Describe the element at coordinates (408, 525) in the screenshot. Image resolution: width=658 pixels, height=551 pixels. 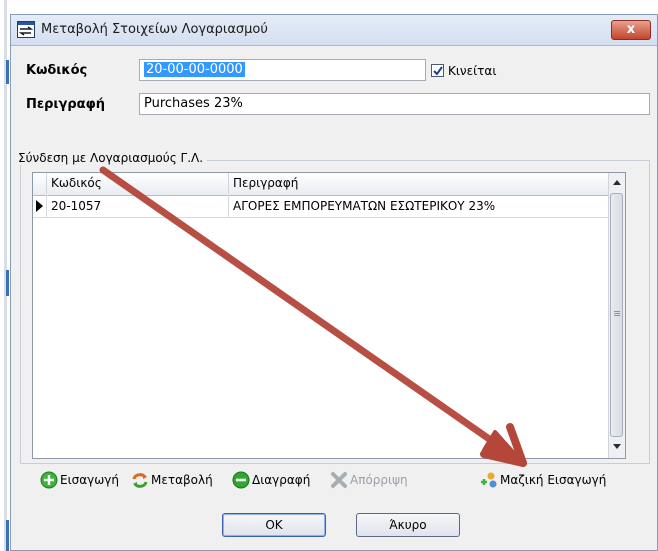
I see `cancel-button: Άκυρο` at that location.